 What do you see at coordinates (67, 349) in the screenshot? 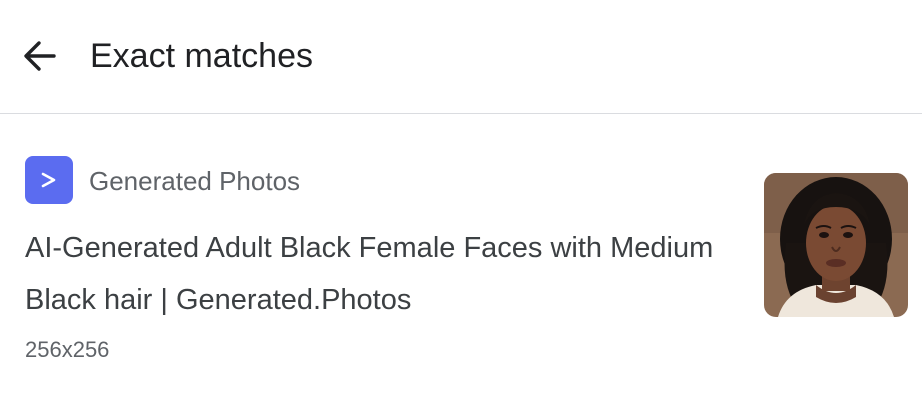
I see `image-dimensions: 256x256` at bounding box center [67, 349].